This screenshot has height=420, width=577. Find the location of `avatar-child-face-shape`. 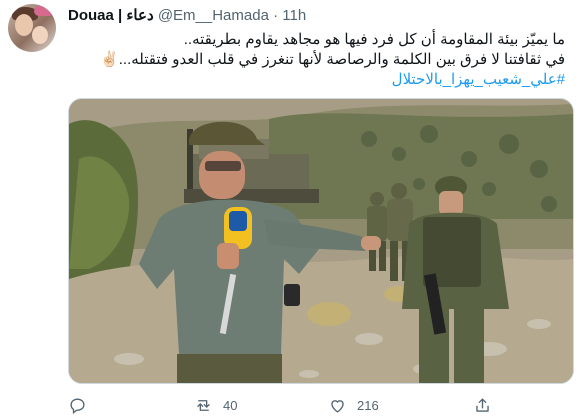

avatar-child-face-shape is located at coordinates (40, 35).